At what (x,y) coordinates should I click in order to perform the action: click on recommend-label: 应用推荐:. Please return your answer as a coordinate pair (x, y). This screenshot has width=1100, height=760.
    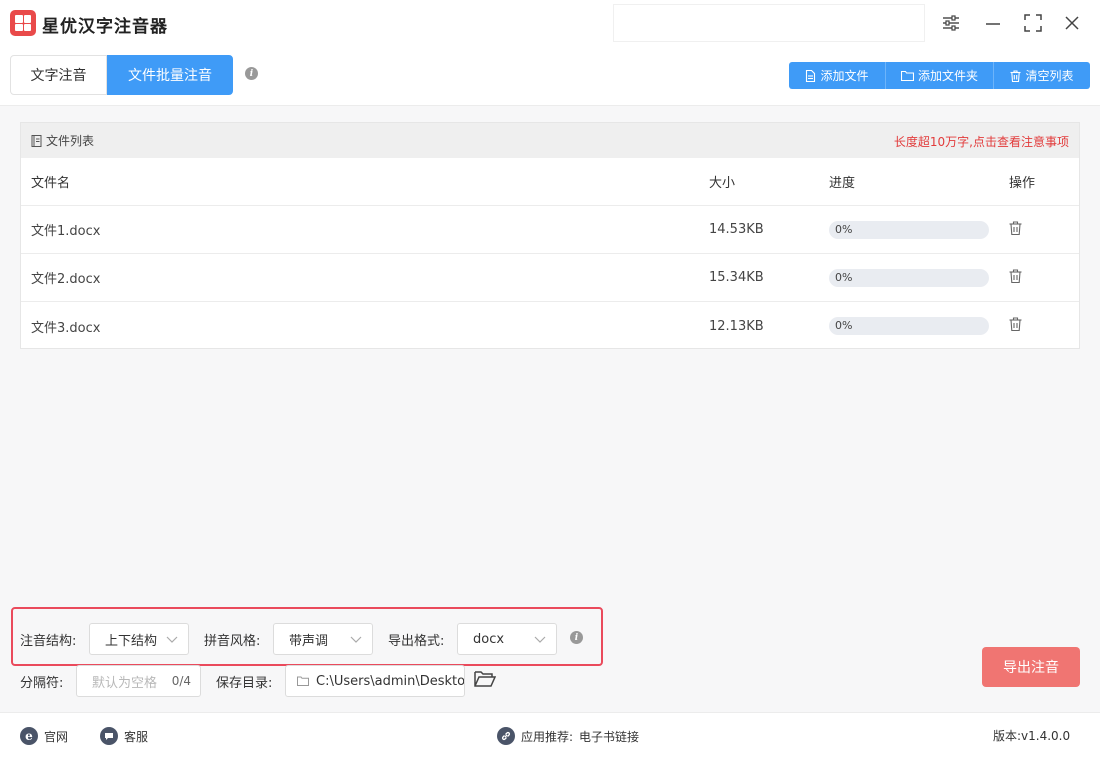
    Looking at the image, I should click on (547, 736).